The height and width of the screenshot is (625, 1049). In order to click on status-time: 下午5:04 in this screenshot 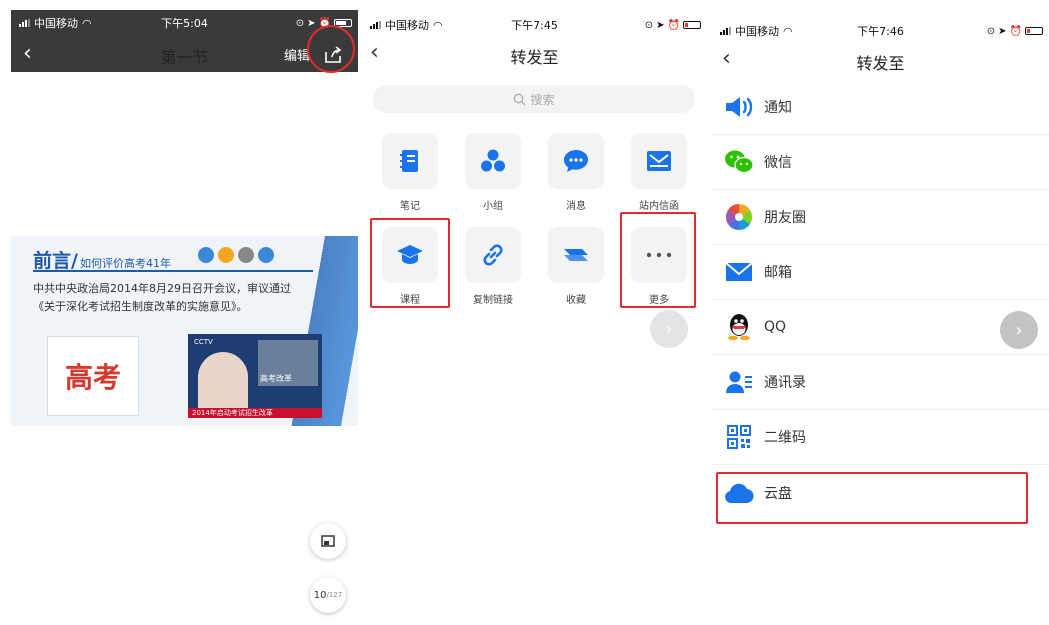, I will do `click(184, 23)`.